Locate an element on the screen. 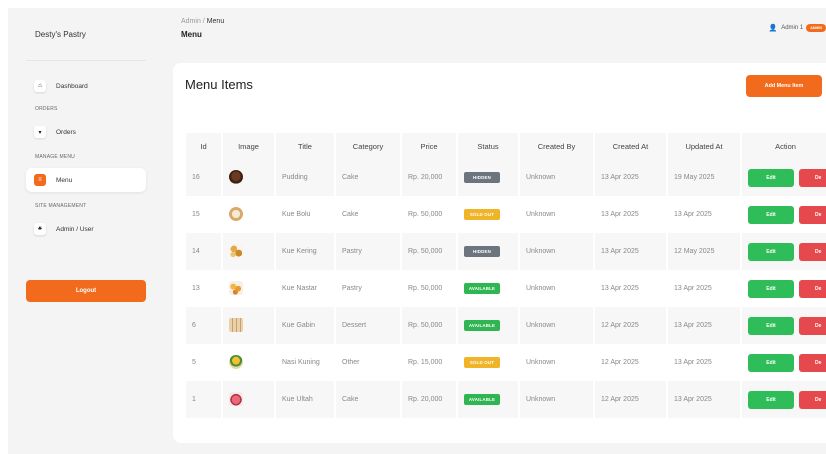  column-header-title: Title is located at coordinates (306, 146).